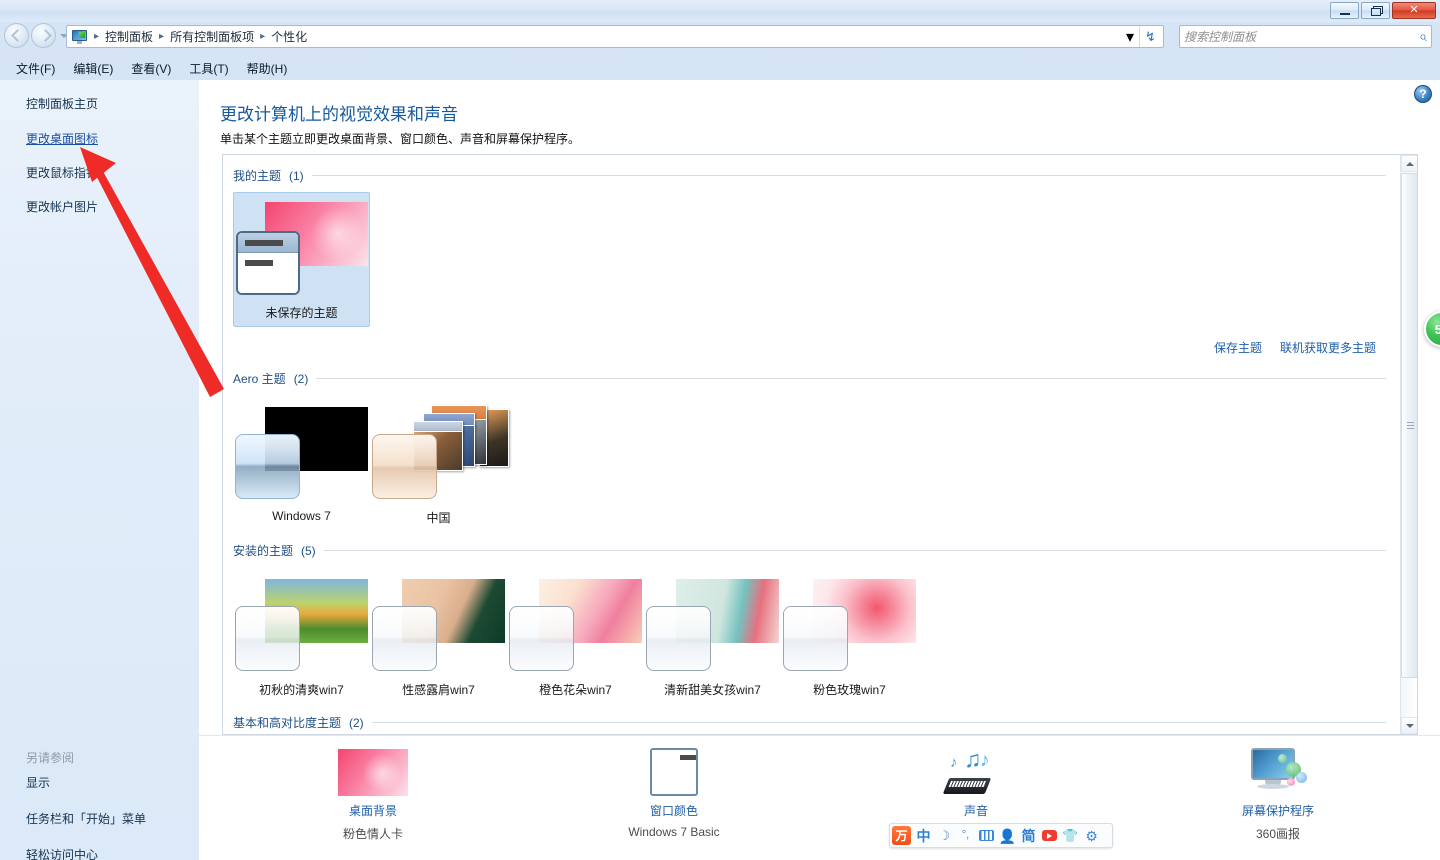  Describe the element at coordinates (1423, 36) in the screenshot. I see `search-icon: ⌕` at that location.